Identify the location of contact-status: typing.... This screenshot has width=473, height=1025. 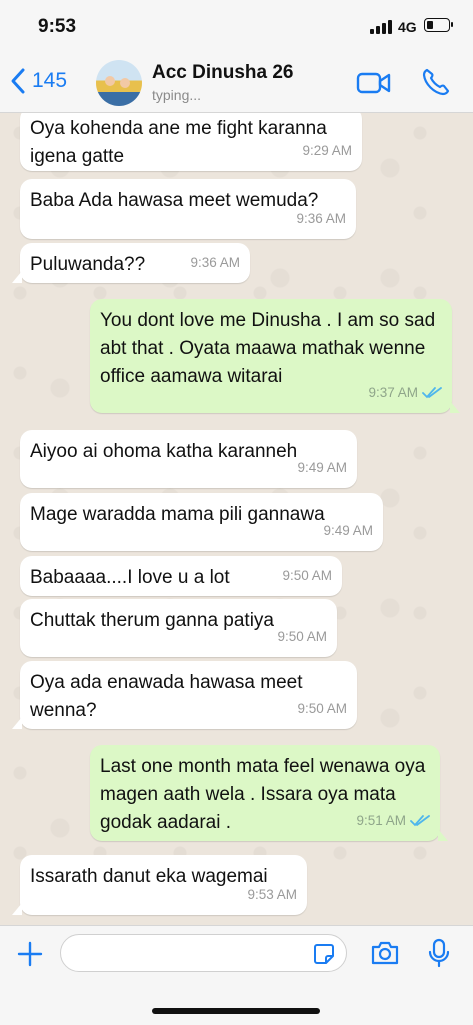
(177, 95).